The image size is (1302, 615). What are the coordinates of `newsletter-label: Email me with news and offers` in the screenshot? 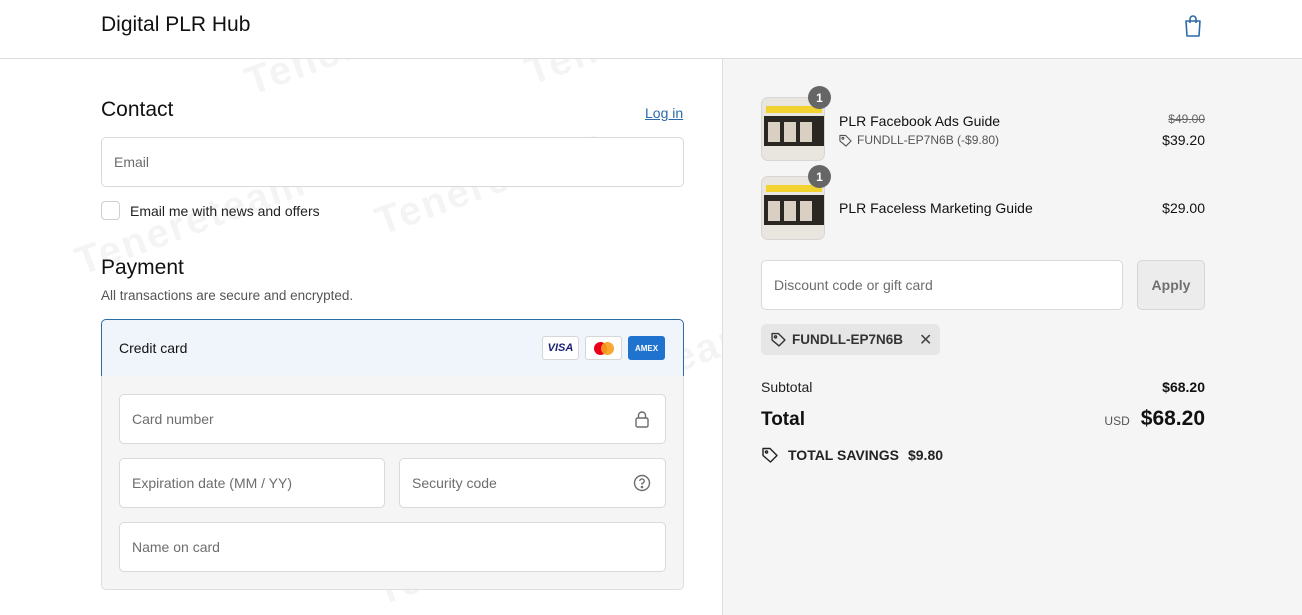 It's located at (225, 210).